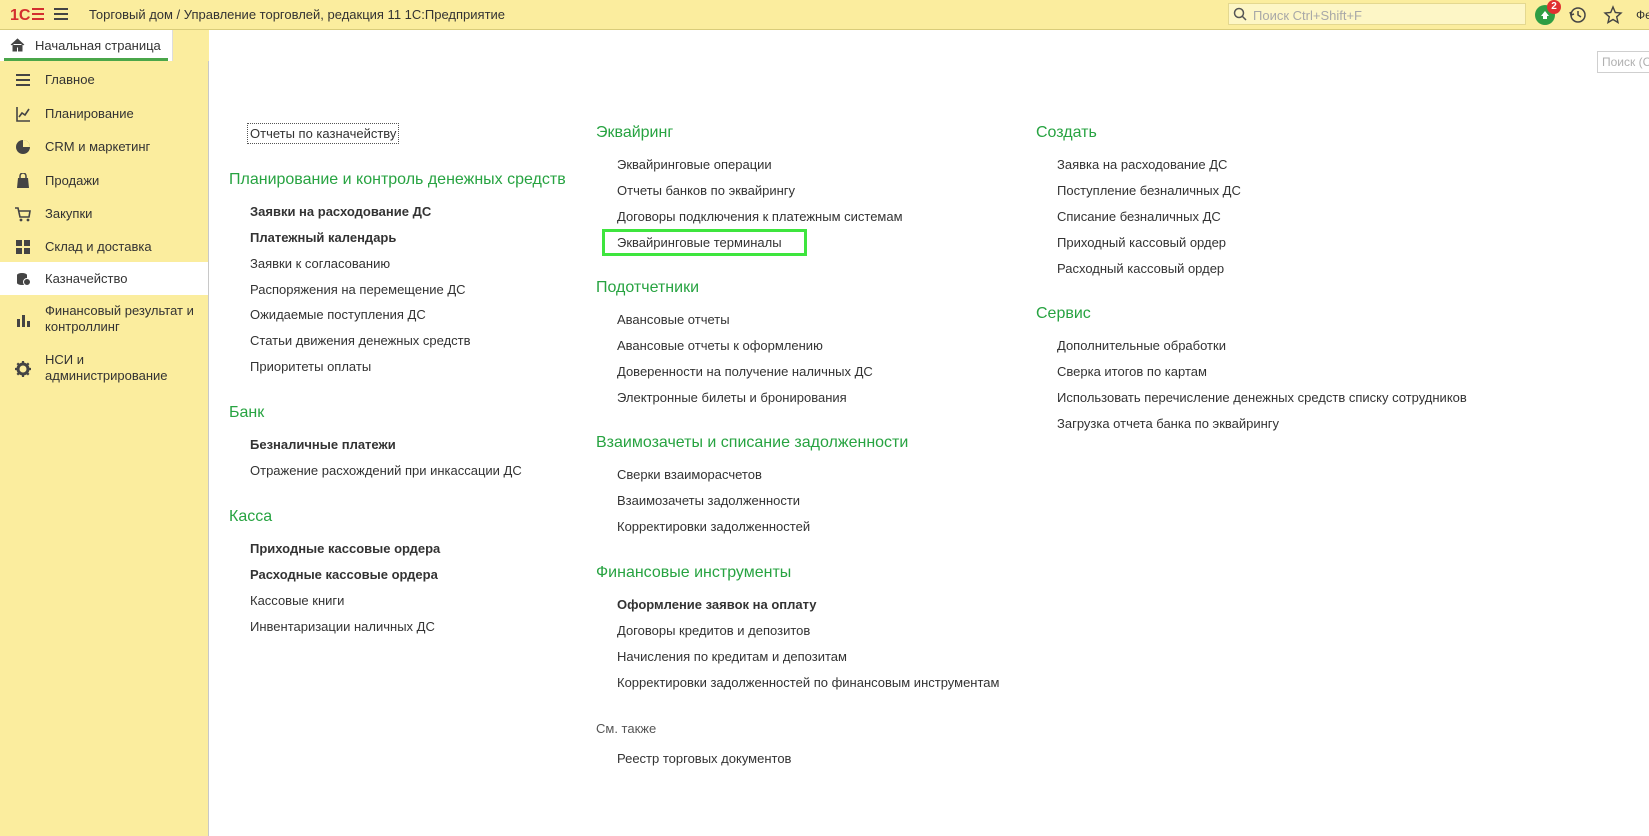  Describe the element at coordinates (693, 573) in the screenshot. I see `group-title-financial-instruments: Финансовые инструменты` at that location.